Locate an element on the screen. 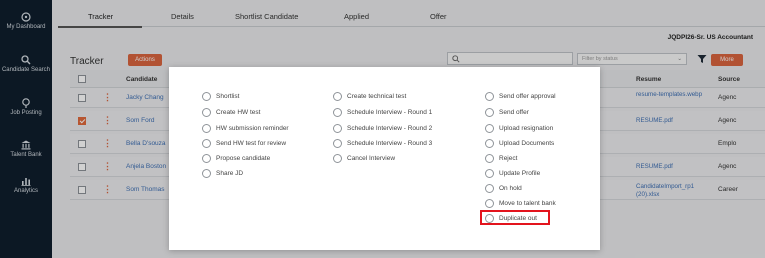  option-reject: Reject is located at coordinates (501, 158).